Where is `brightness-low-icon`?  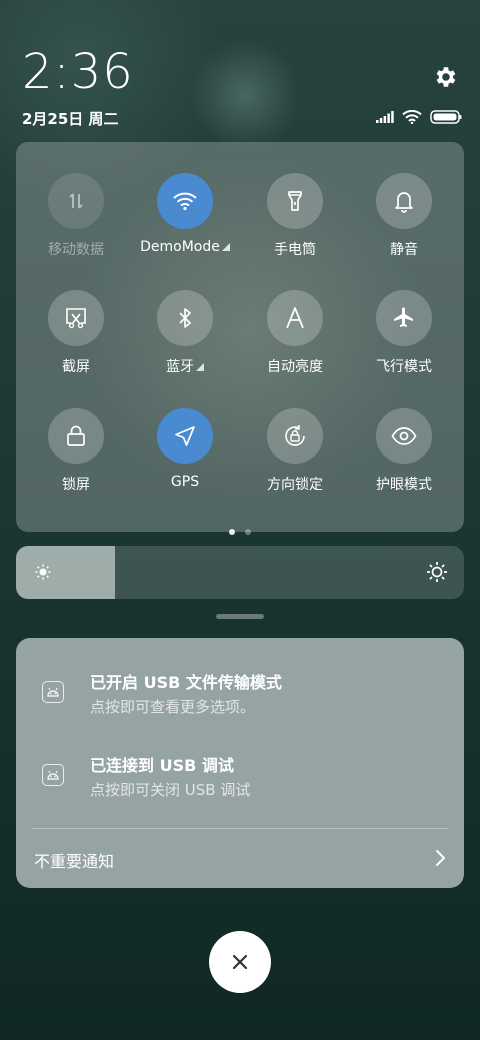
brightness-low-icon is located at coordinates (43, 572).